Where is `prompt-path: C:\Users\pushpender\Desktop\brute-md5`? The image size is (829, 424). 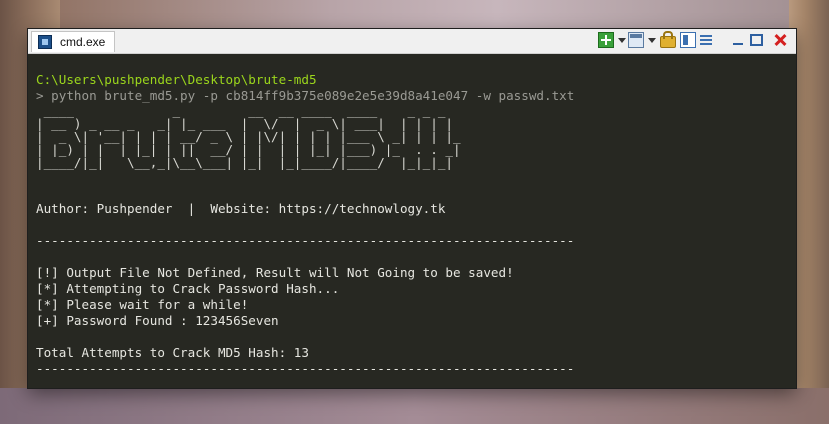
prompt-path: C:\Users\pushpender\Desktop\brute-md5 is located at coordinates (176, 79).